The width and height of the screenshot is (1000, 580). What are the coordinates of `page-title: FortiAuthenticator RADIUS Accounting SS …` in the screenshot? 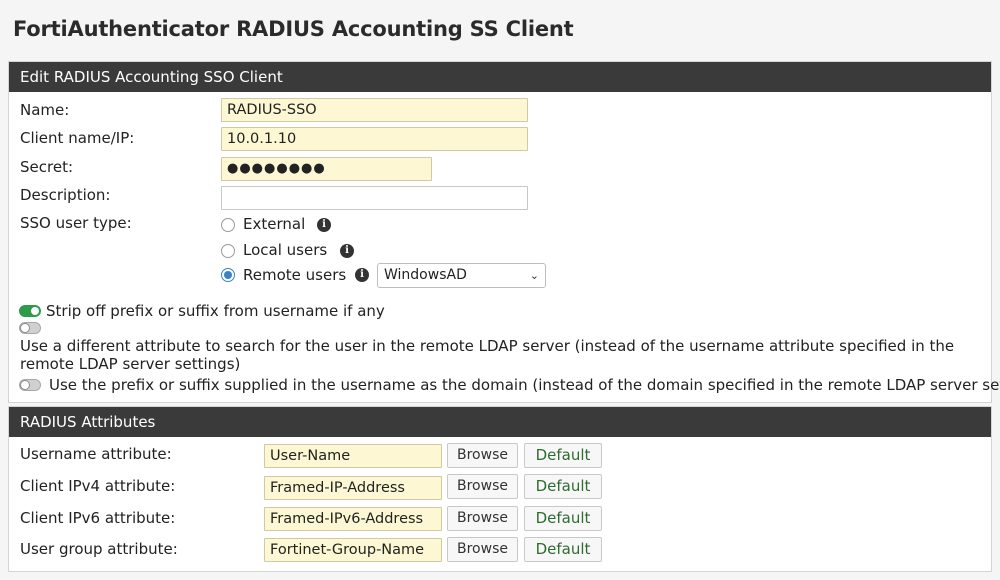 It's located at (293, 29).